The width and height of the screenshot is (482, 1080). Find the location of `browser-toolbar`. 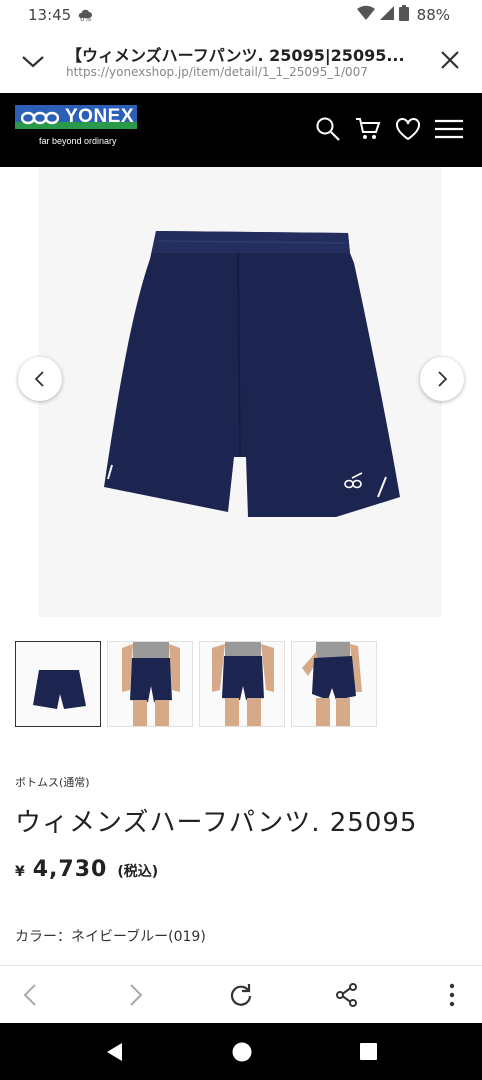

browser-toolbar is located at coordinates (241, 994).